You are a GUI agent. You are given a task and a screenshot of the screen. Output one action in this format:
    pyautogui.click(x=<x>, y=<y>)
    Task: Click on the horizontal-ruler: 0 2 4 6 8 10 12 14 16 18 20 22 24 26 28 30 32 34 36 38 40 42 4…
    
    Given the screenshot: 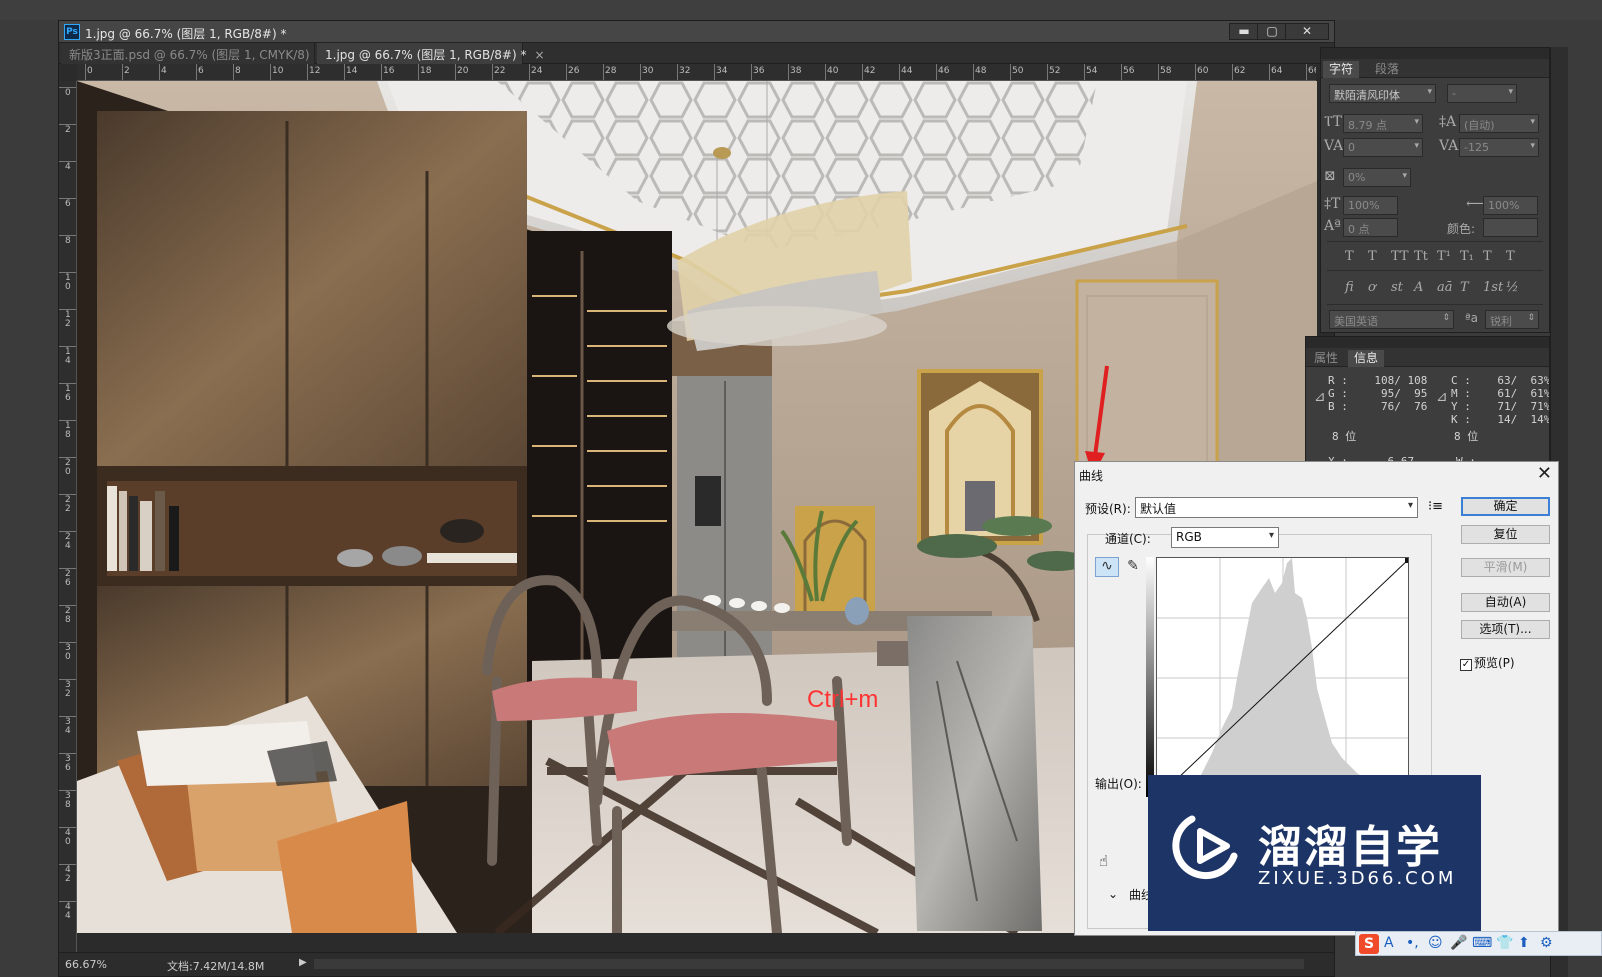 What is the action you would take?
    pyautogui.click(x=696, y=72)
    